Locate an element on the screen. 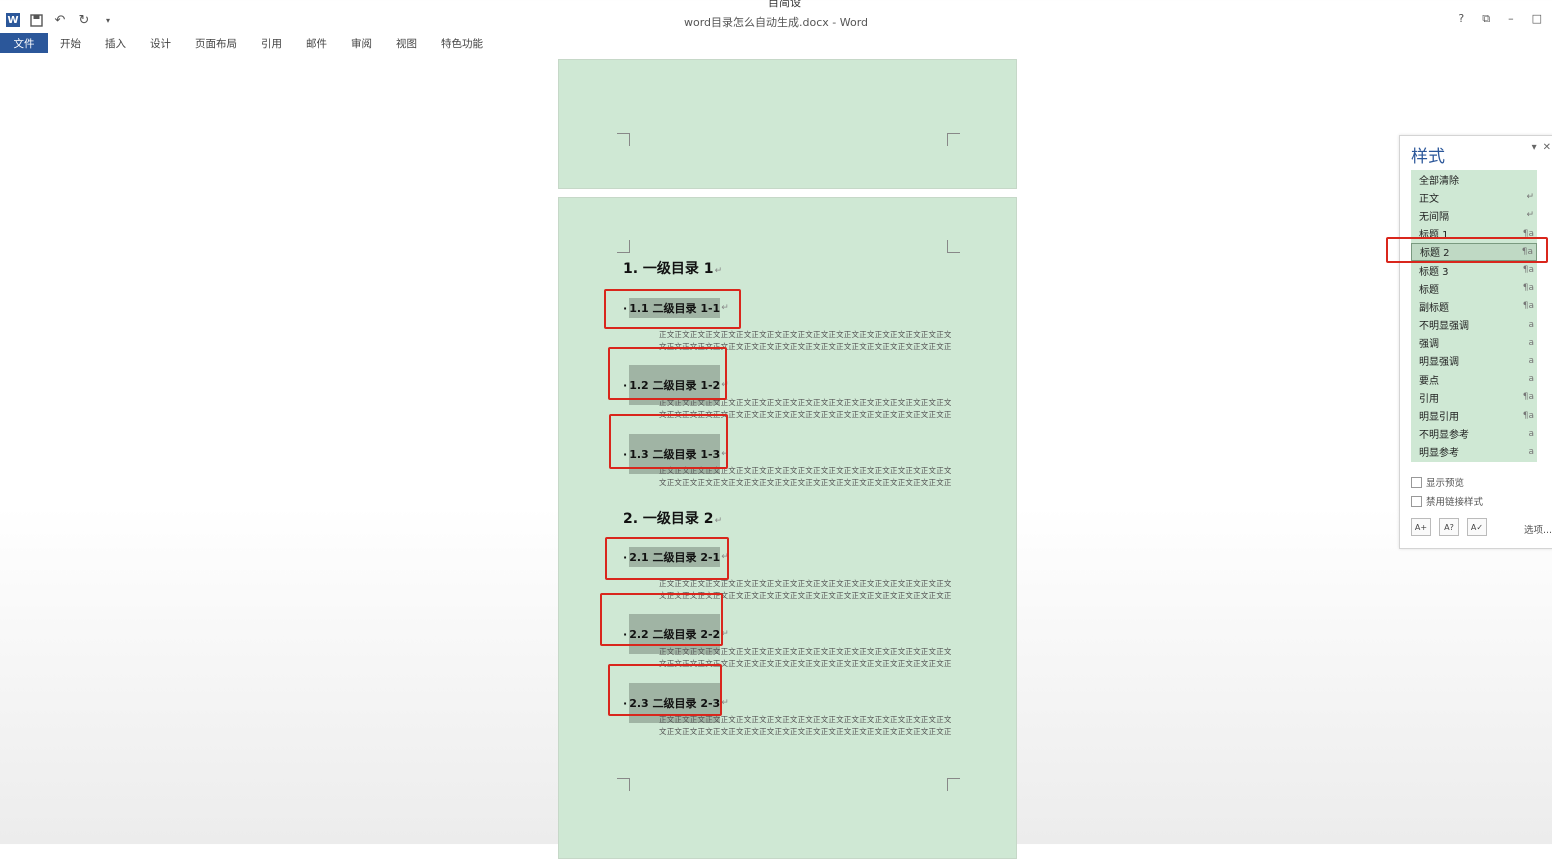 Image resolution: width=1552 pixels, height=859 pixels. close-icon: ✕ is located at coordinates (1547, 147).